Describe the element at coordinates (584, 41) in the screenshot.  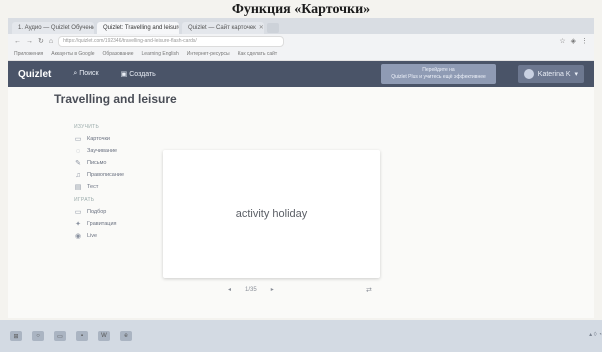
I see `menu-icon: ⋮` at that location.